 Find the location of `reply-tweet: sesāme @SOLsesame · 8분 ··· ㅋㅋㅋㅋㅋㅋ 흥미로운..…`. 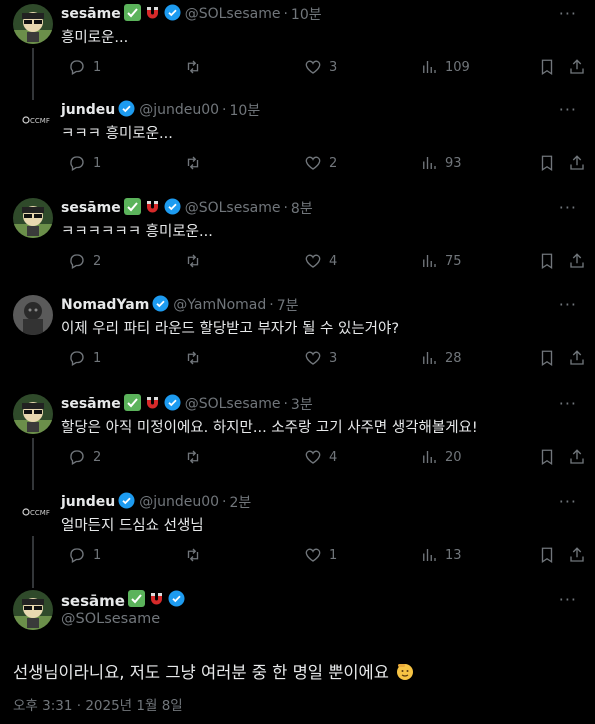

reply-tweet: sesāme @SOLsesame · 8분 ··· ㅋㅋㅋㅋㅋㅋ 흥미로운..… is located at coordinates (297, 245).